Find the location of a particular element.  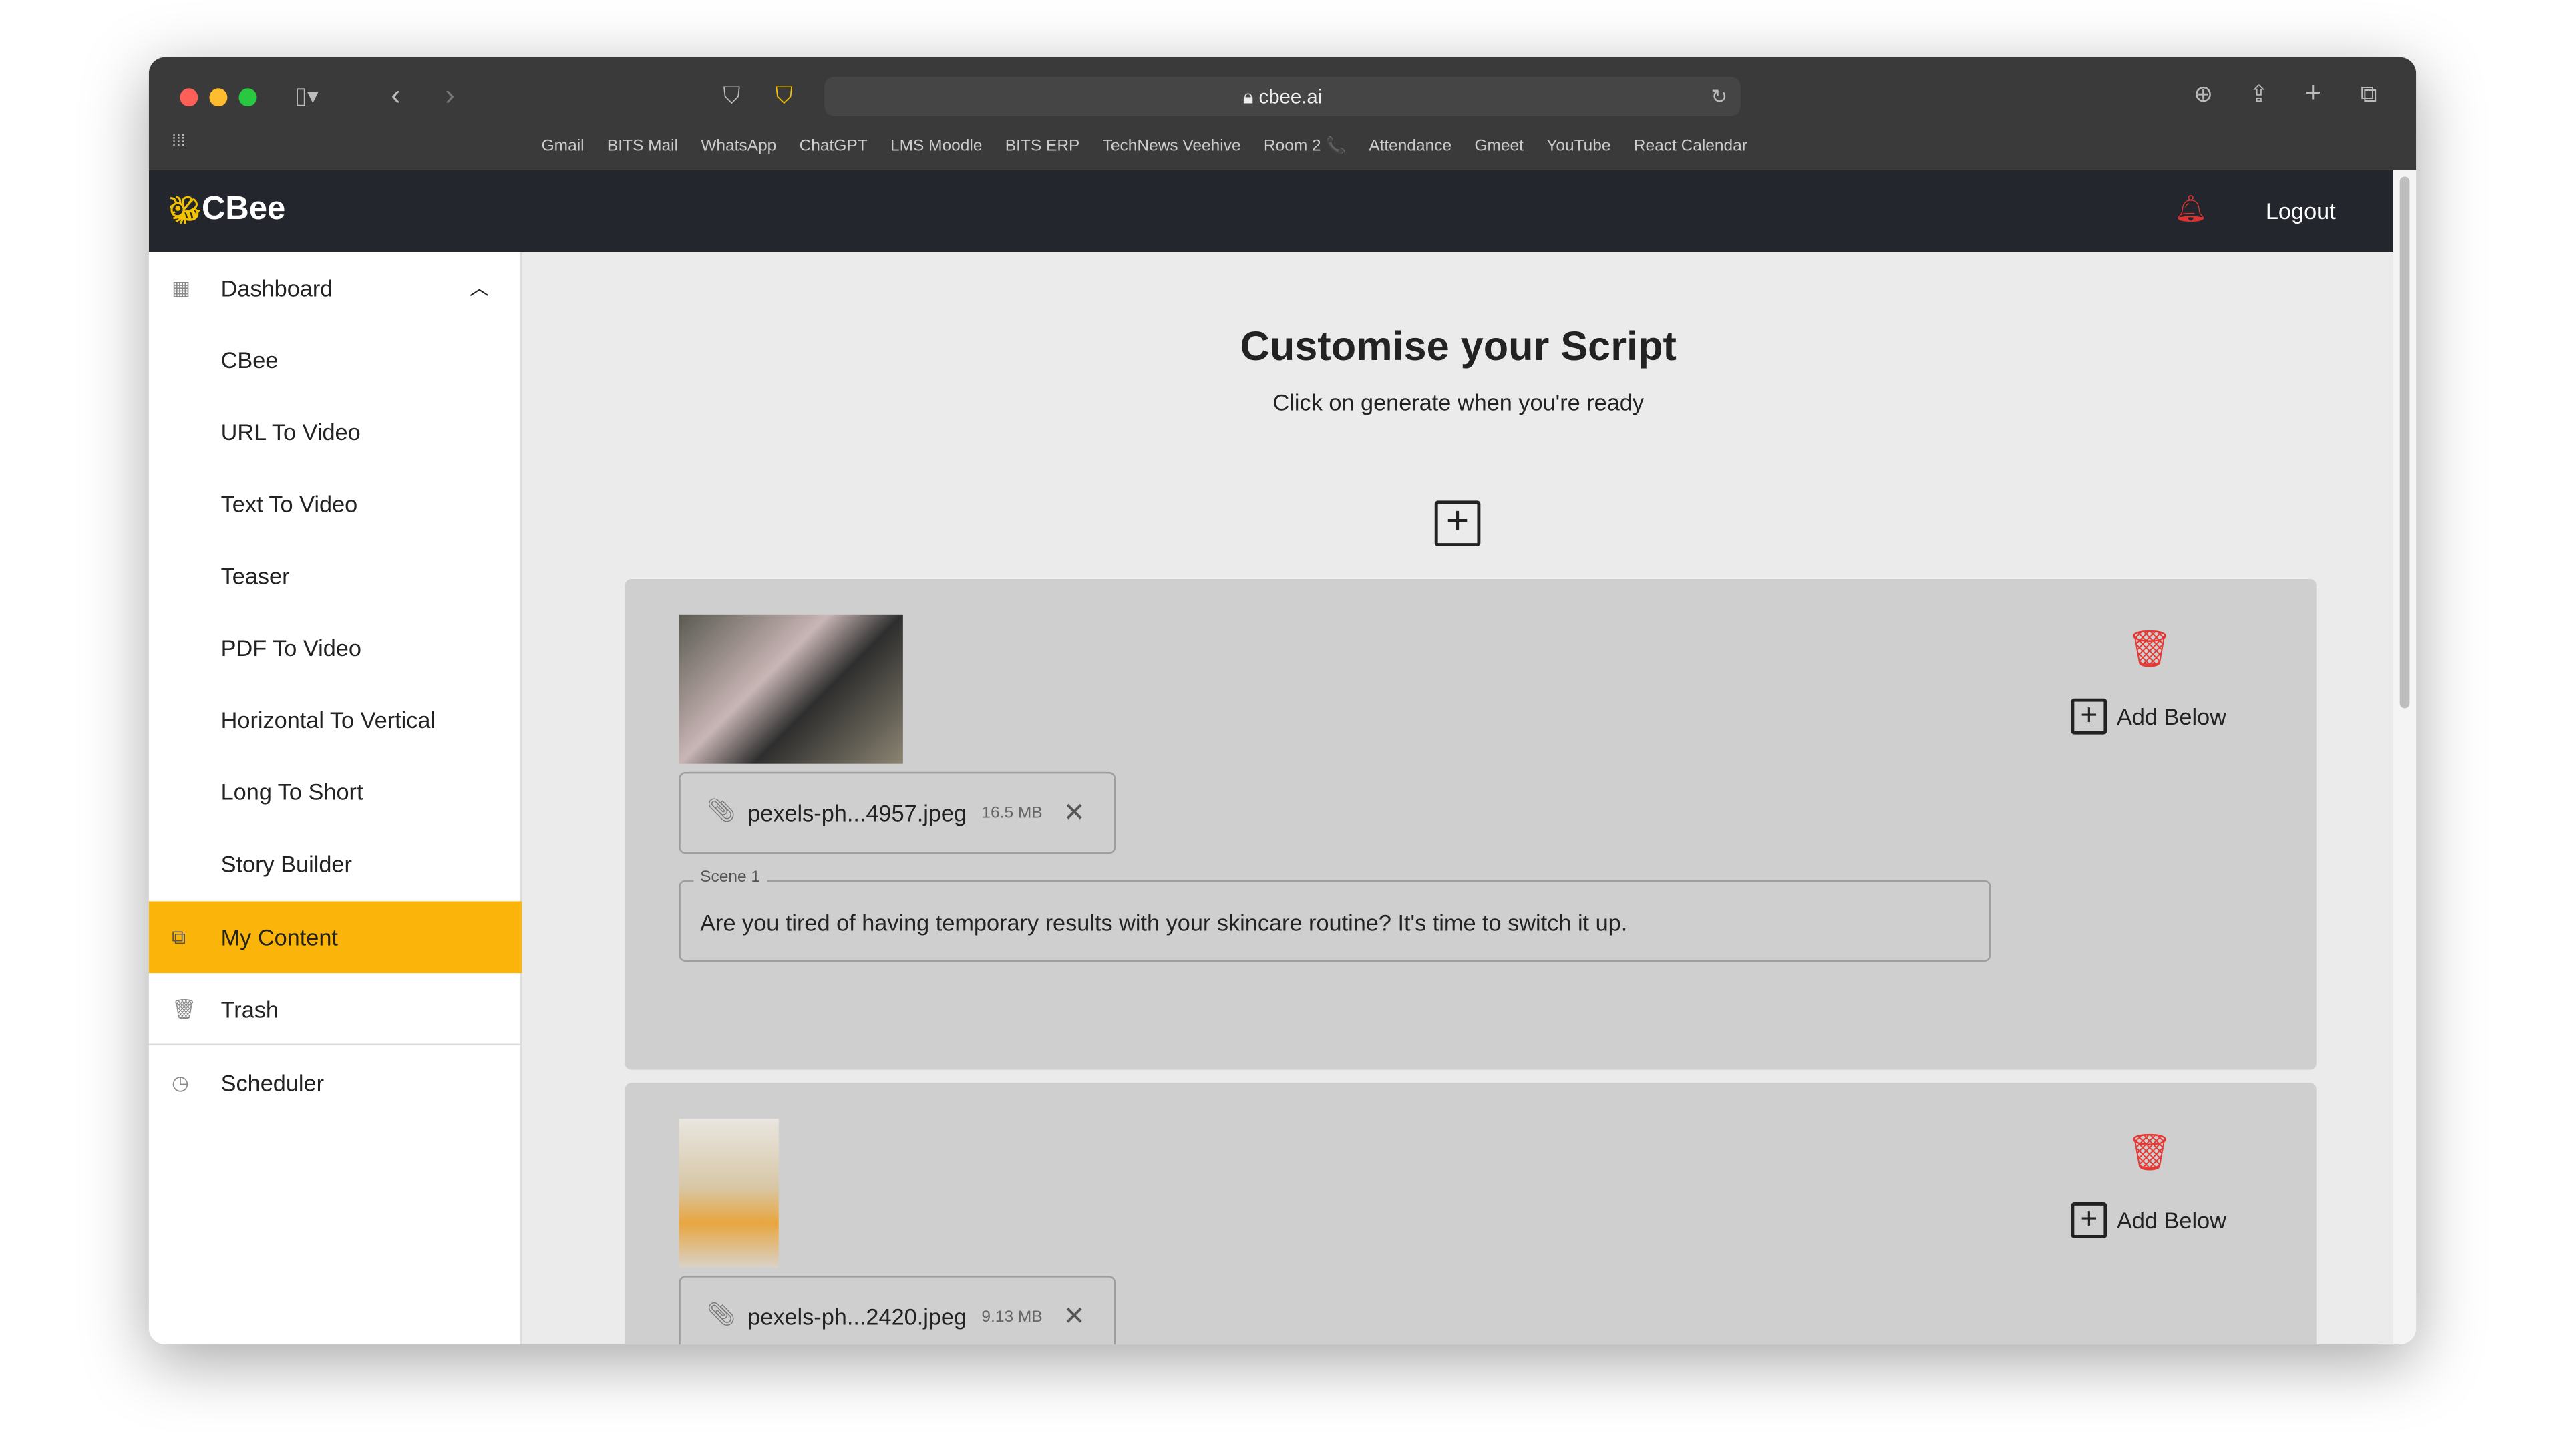

sidebar-item-dashboard: ▦ Dashboard ︿ is located at coordinates (335, 288).